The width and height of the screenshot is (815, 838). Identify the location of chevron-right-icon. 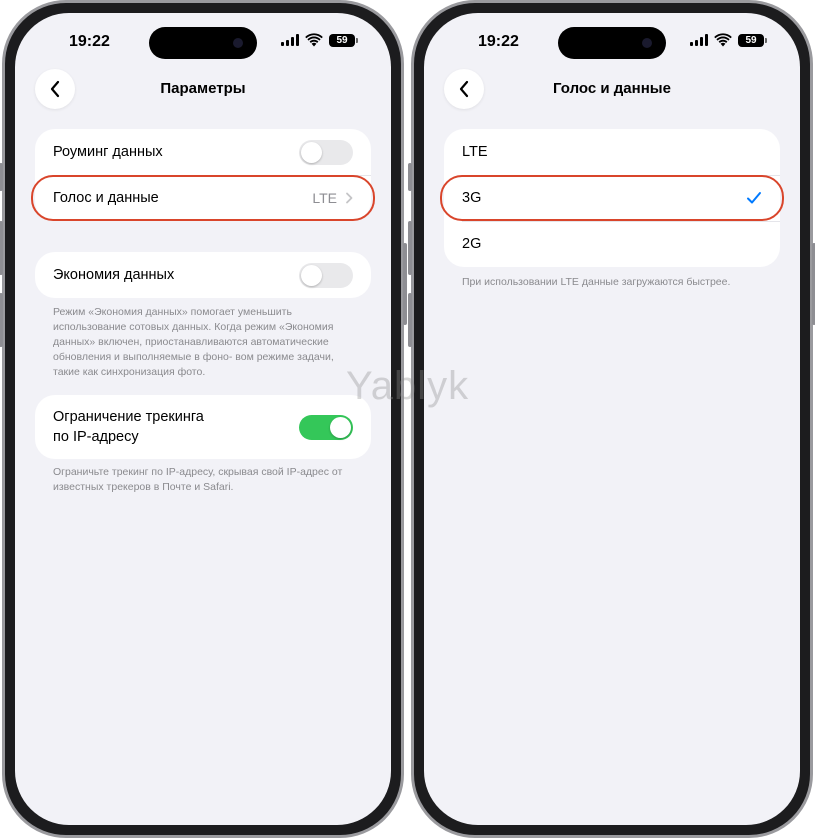
(349, 198).